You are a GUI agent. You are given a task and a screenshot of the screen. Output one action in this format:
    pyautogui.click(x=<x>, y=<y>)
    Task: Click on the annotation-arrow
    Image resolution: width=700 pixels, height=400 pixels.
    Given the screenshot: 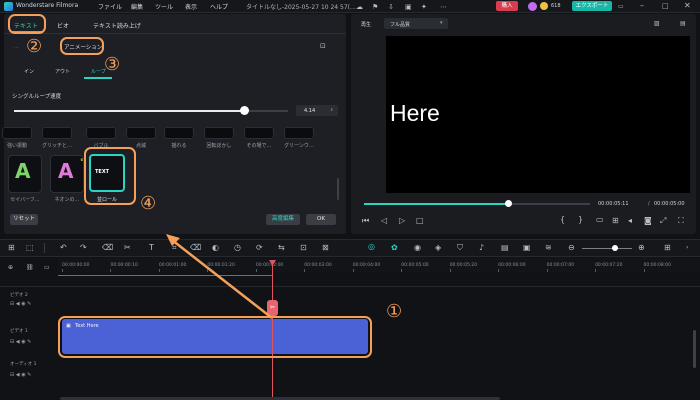 What is the action you would take?
    pyautogui.click(x=219, y=276)
    